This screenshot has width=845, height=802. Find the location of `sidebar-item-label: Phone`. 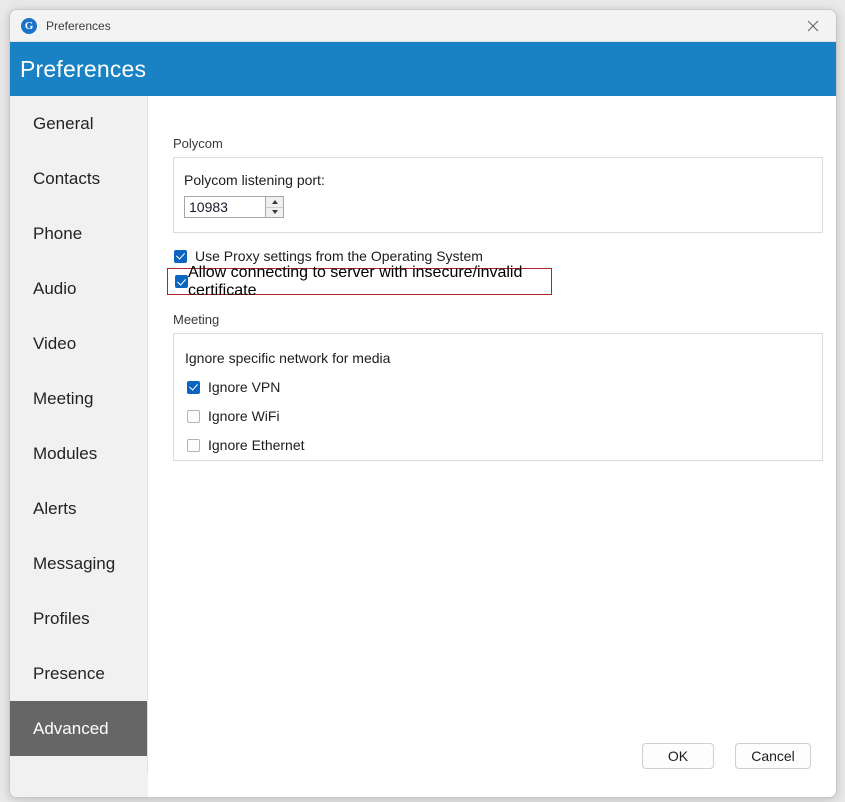

sidebar-item-label: Phone is located at coordinates (58, 233).